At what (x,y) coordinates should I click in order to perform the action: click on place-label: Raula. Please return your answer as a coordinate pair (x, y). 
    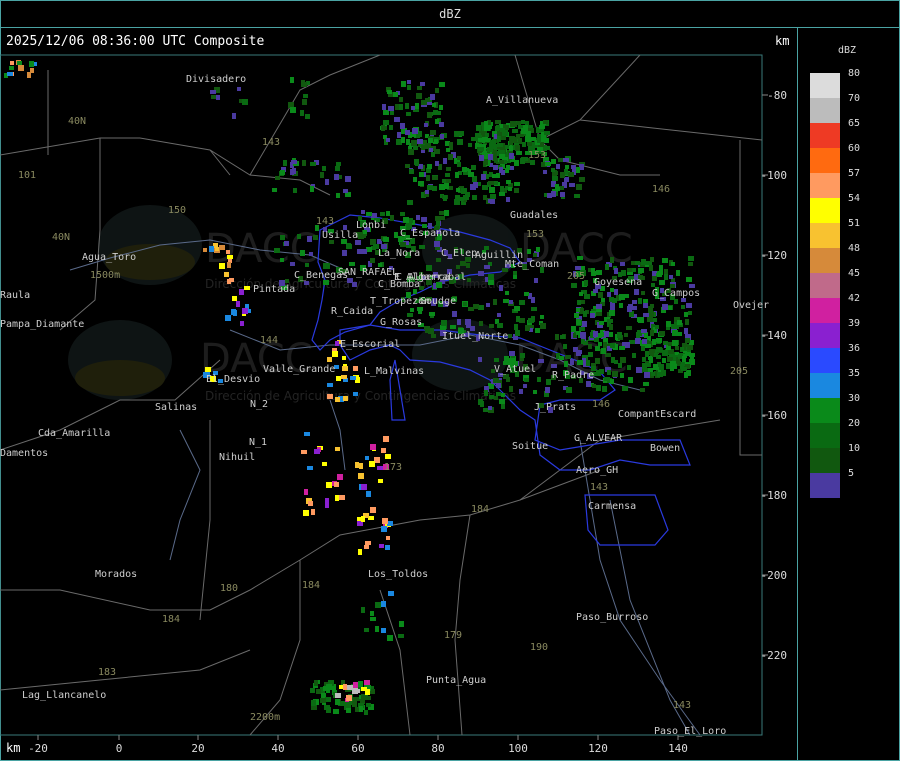
    Looking at the image, I should click on (15, 295).